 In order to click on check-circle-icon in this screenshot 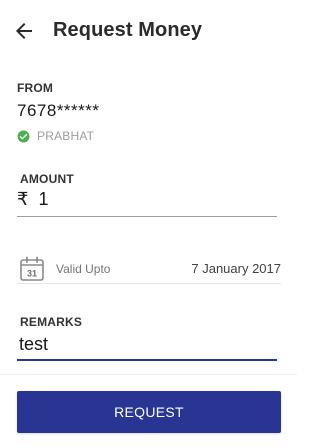, I will do `click(23, 136)`.